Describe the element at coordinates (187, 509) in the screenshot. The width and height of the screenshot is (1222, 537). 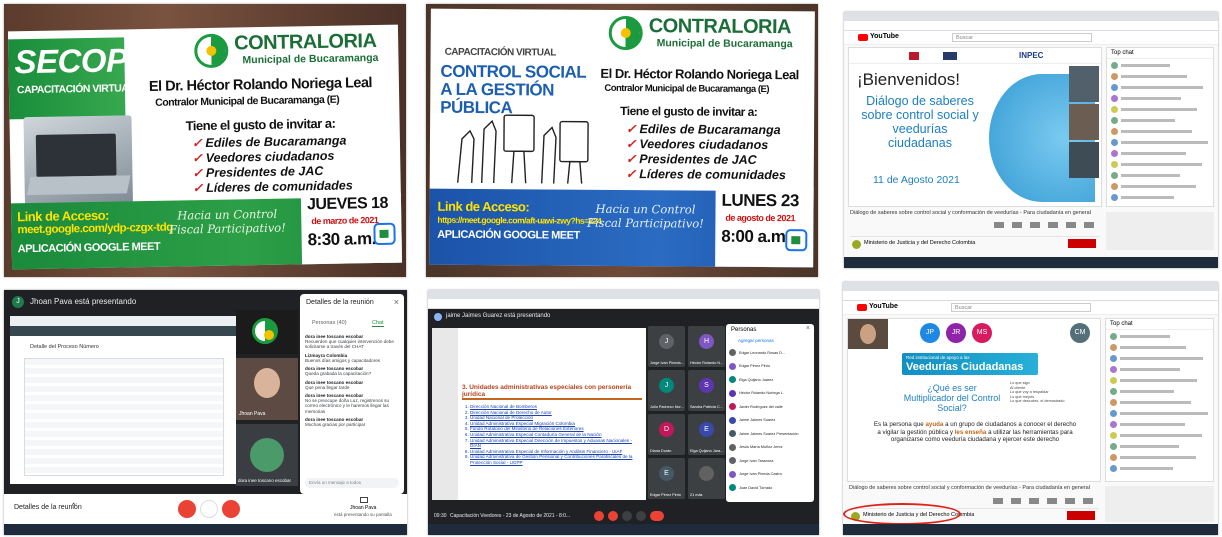
I see `mic-off-button` at that location.